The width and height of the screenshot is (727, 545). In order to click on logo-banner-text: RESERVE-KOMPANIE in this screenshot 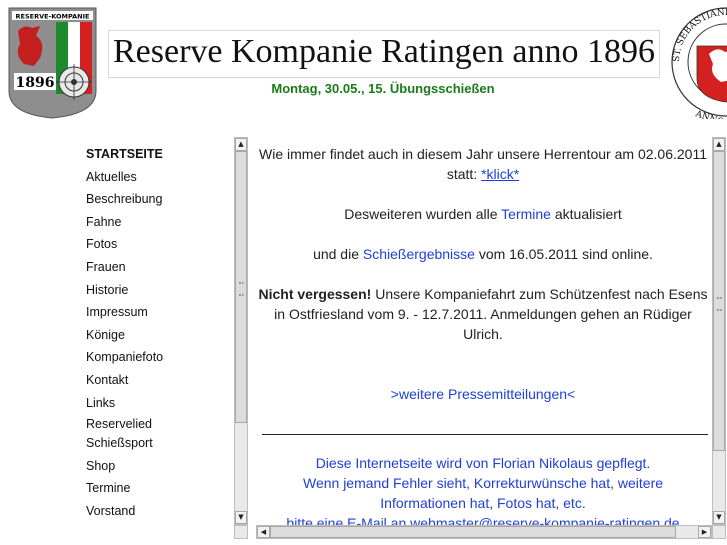, I will do `click(53, 17)`.